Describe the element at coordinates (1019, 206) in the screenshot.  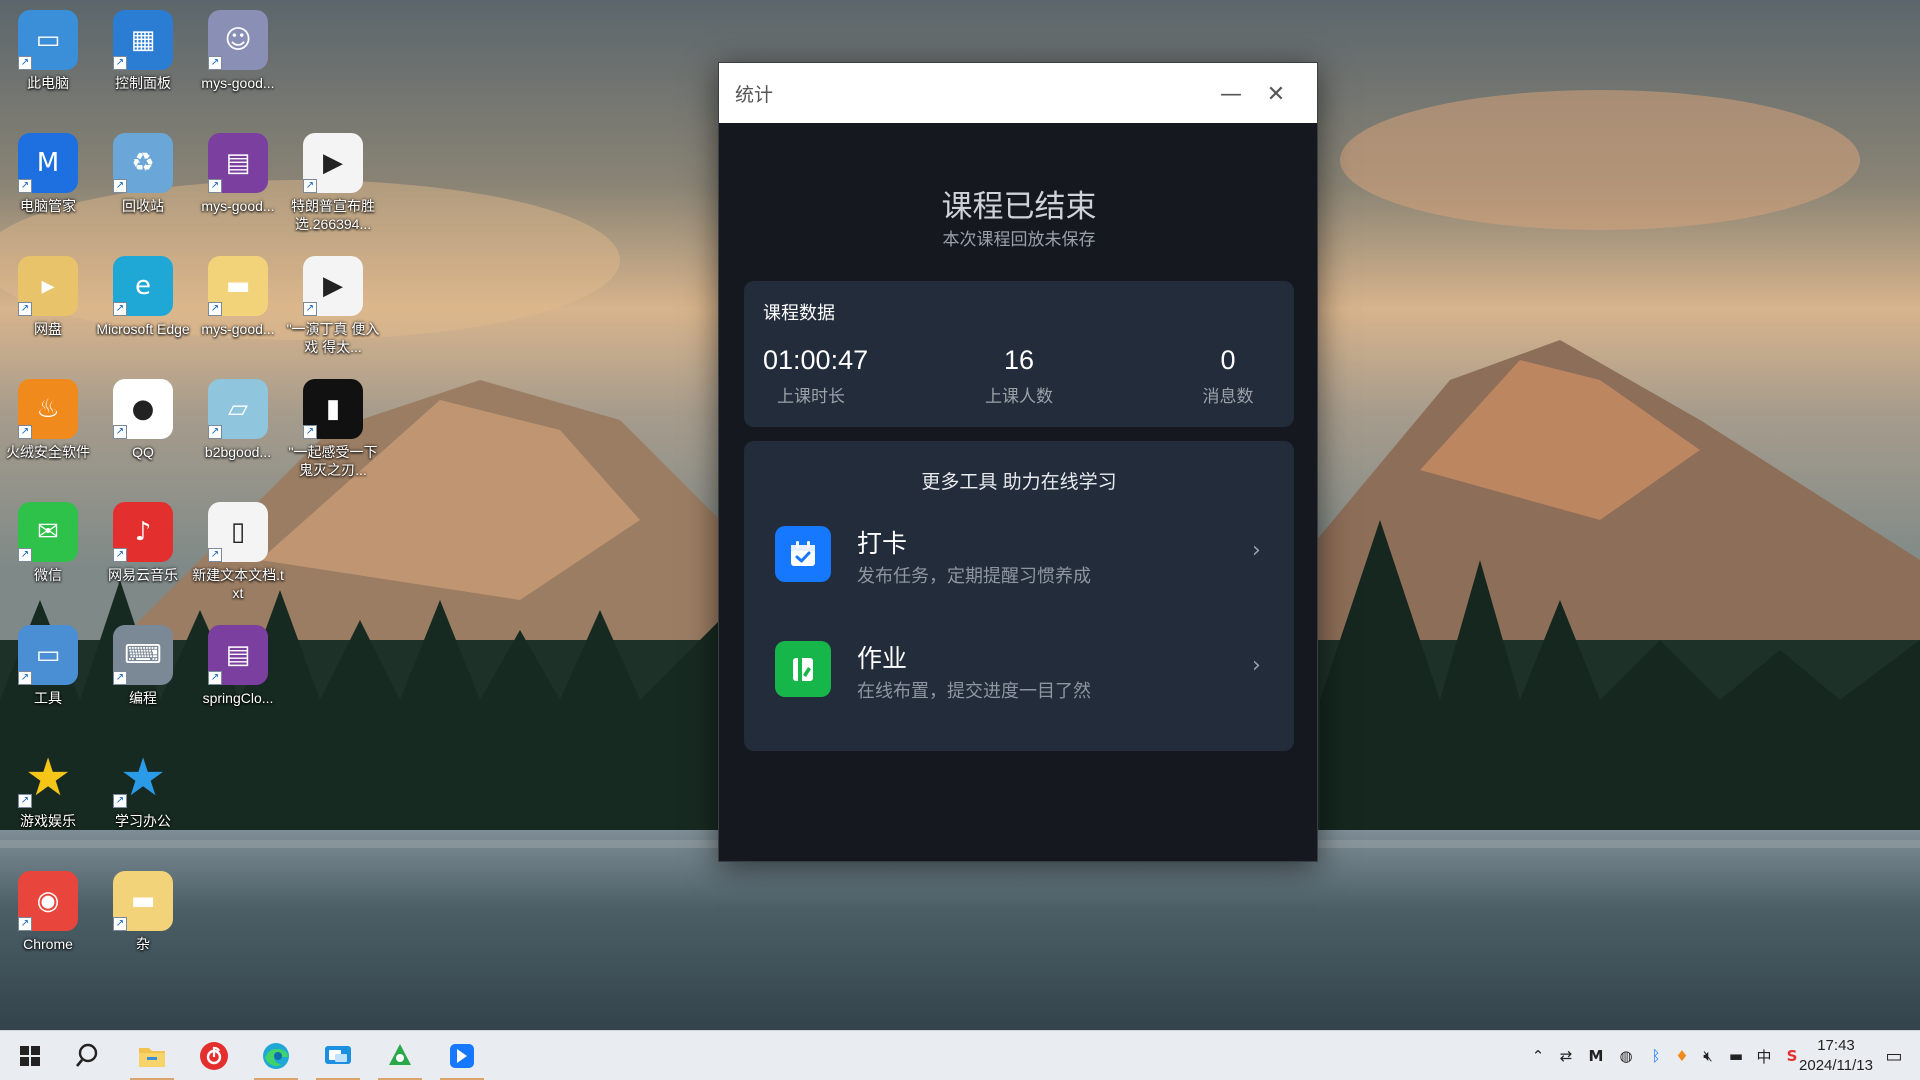
I see `course-ended-heading: 课程已结束` at that location.